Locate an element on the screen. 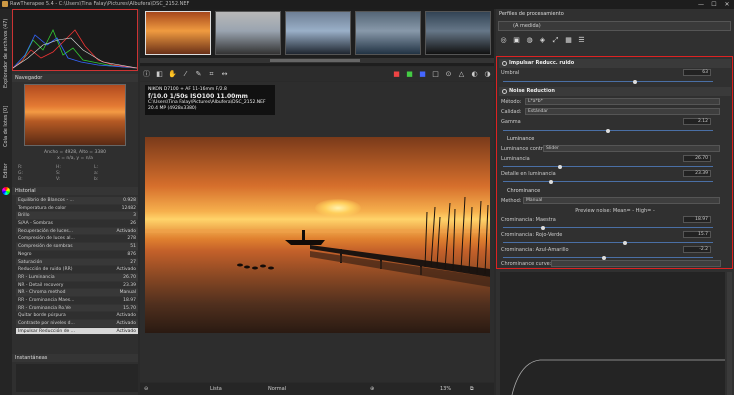 The width and height of the screenshot is (734, 395). crop-icon: ⌗ is located at coordinates (211, 74).